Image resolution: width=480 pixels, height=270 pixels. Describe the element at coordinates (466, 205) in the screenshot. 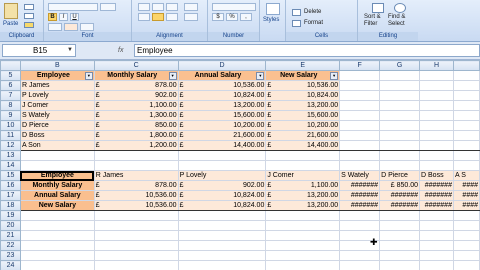

I see `value-cell: ####` at that location.